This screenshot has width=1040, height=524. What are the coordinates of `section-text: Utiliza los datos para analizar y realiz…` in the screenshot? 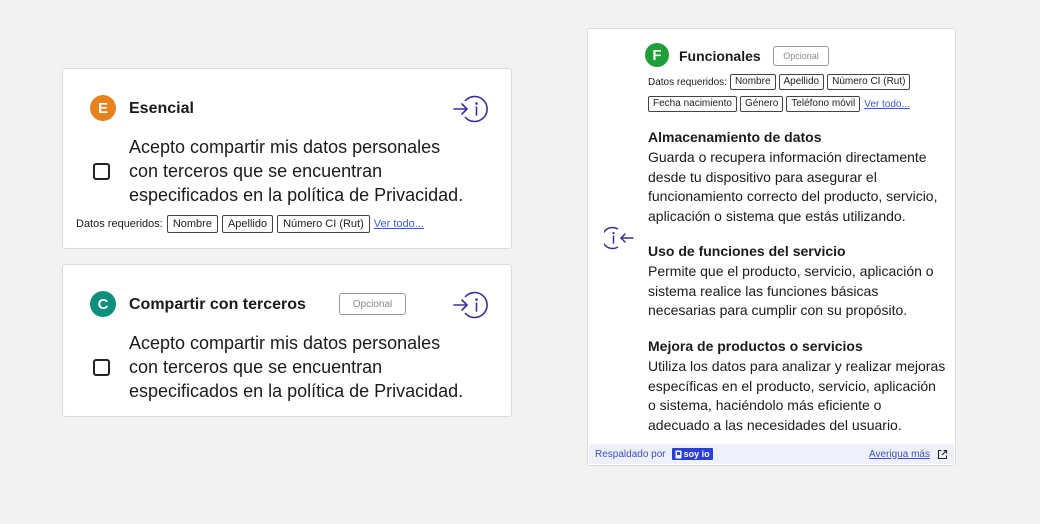 It's located at (797, 395).